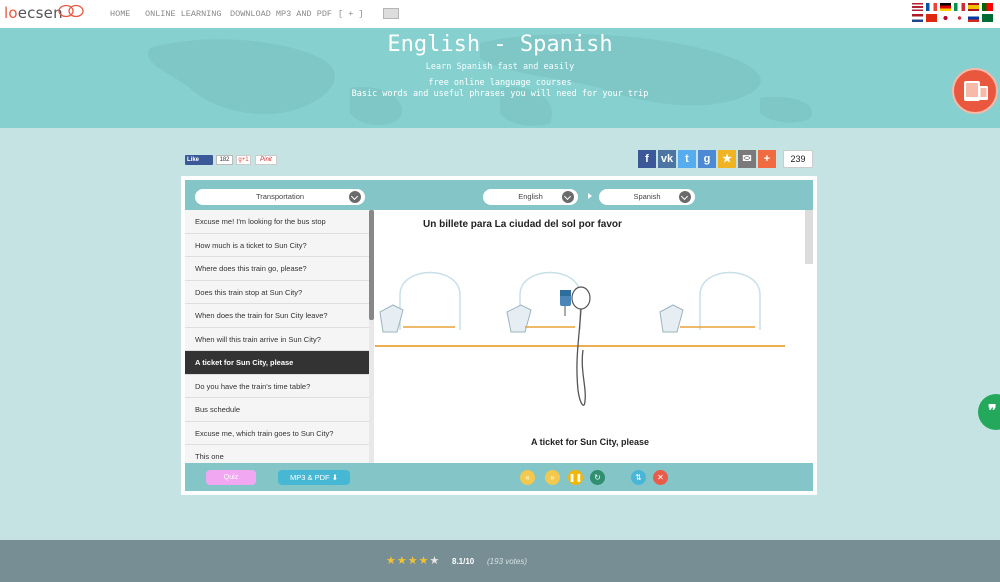 Image resolution: width=1000 pixels, height=582 pixels. What do you see at coordinates (507, 561) in the screenshot?
I see `rating-votes: (193 votes)` at bounding box center [507, 561].